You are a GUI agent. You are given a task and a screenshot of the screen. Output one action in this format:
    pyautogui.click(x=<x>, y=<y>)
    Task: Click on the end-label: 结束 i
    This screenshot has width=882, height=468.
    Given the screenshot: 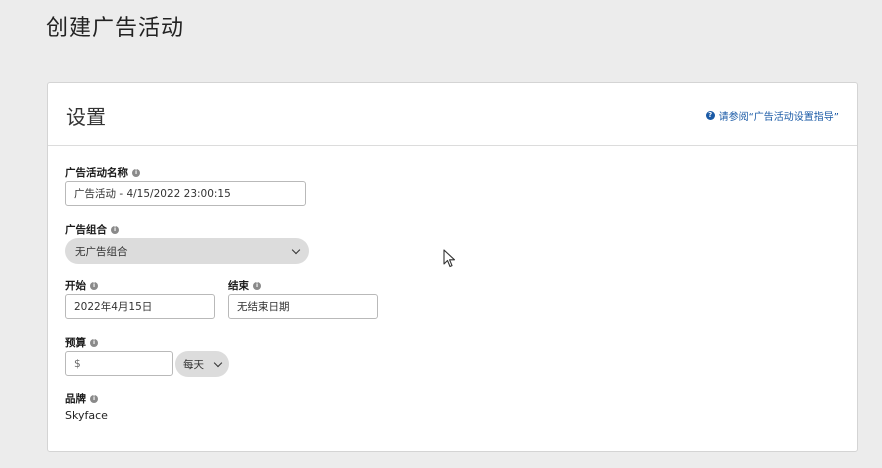 What is the action you would take?
    pyautogui.click(x=244, y=285)
    